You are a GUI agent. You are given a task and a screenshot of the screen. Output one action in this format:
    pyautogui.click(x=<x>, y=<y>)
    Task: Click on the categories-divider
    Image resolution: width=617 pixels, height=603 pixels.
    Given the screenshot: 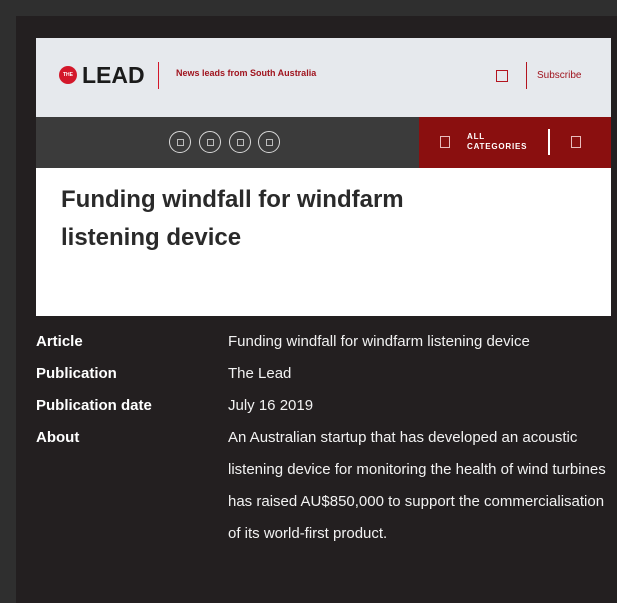 What is the action you would take?
    pyautogui.click(x=549, y=142)
    